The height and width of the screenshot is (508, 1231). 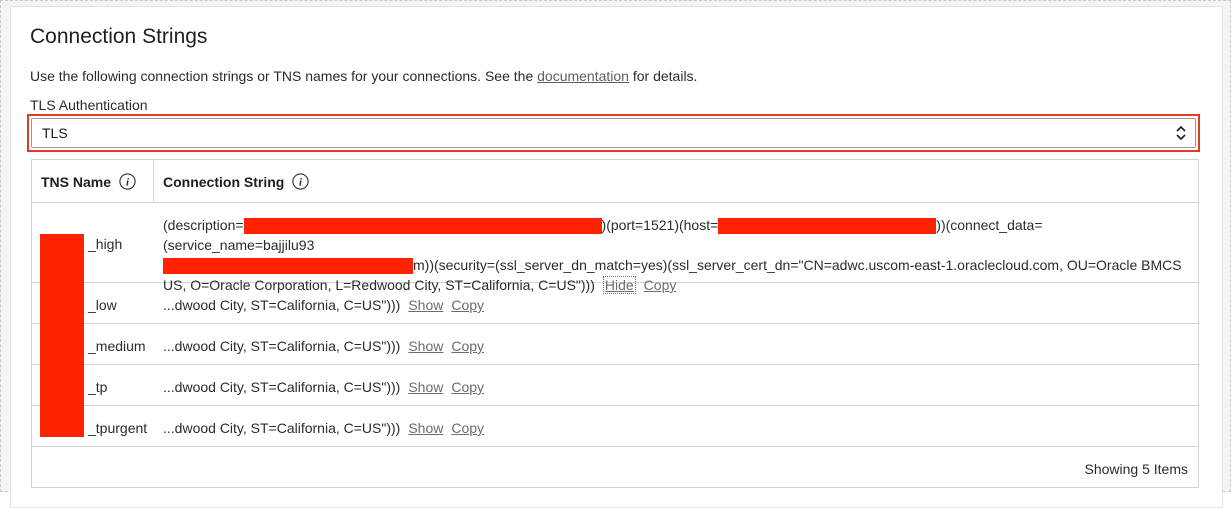 I want to click on tns-name: _tp, so click(x=98, y=387).